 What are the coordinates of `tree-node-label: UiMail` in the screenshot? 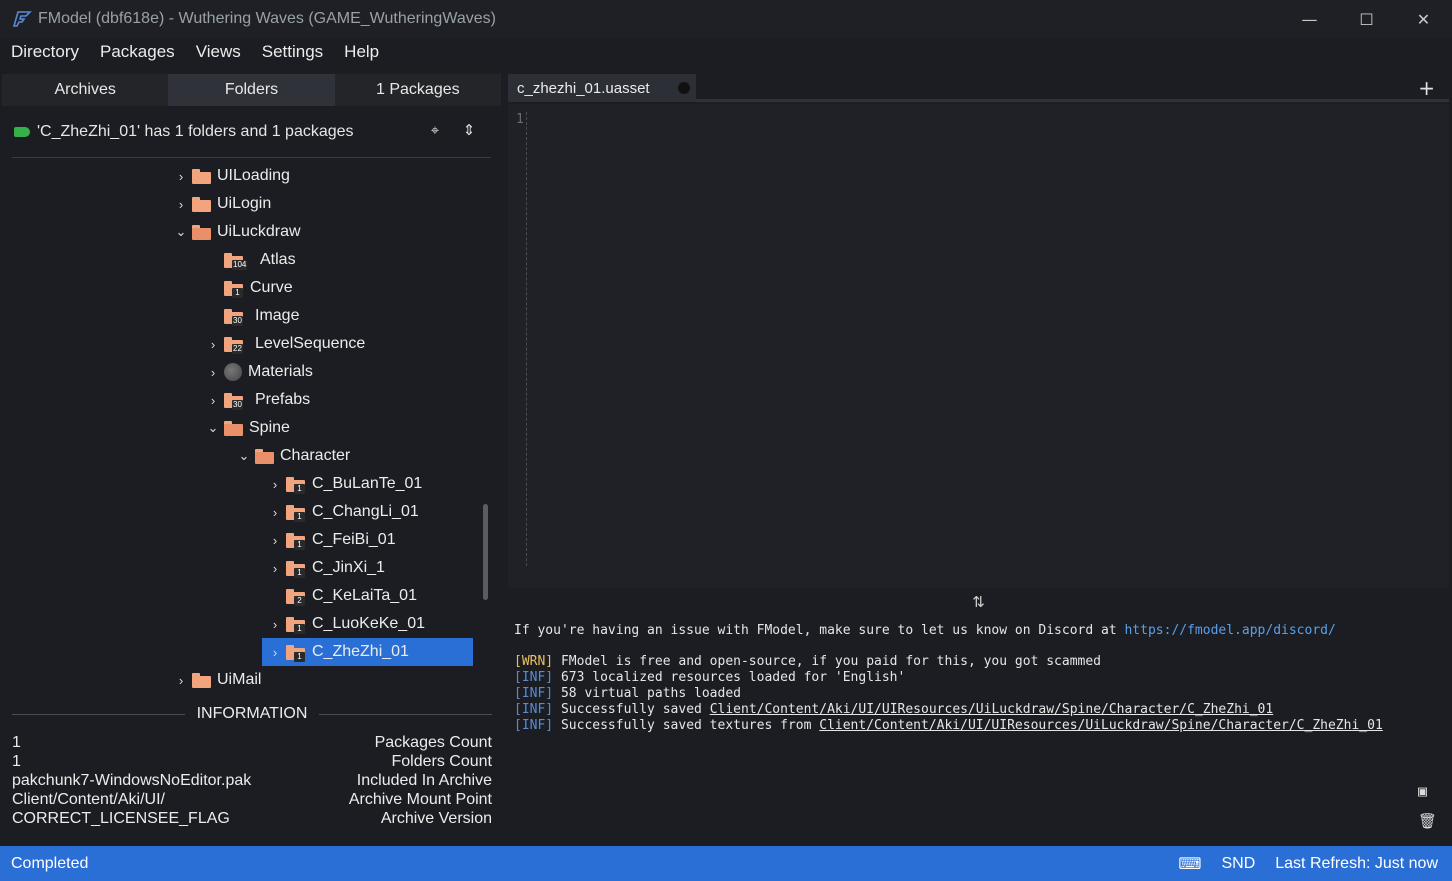 It's located at (239, 679).